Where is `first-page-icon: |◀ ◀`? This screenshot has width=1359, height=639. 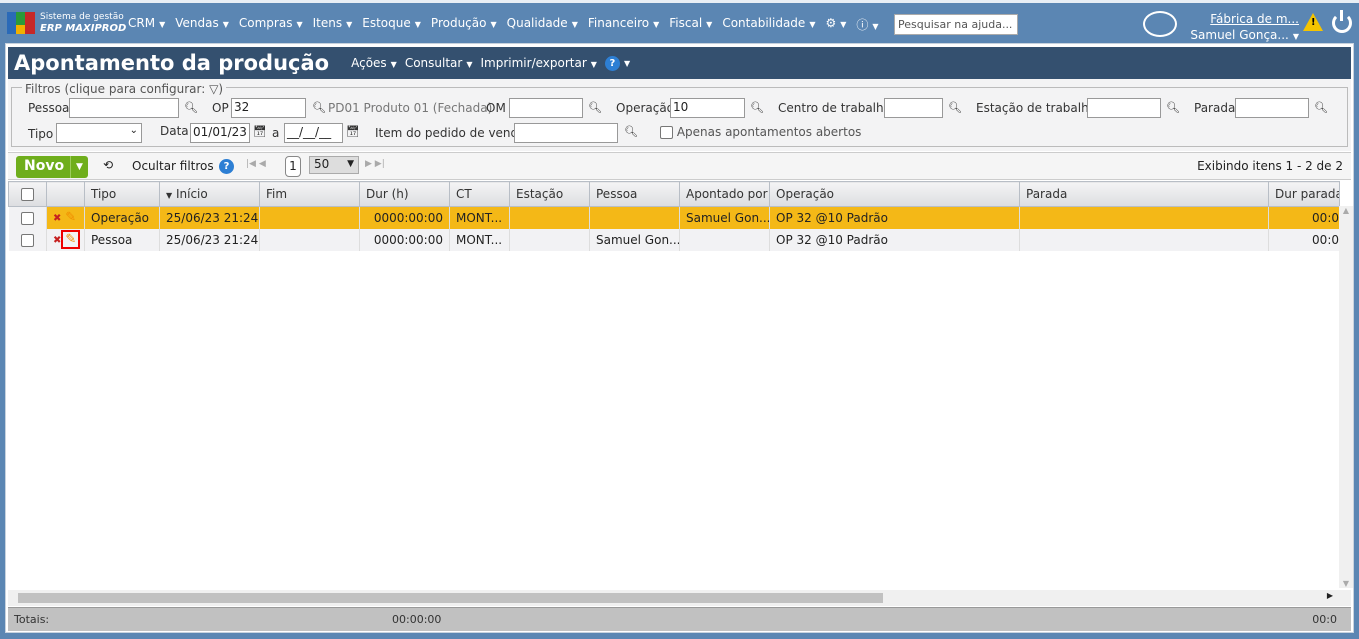
first-page-icon: |◀ ◀ is located at coordinates (256, 164).